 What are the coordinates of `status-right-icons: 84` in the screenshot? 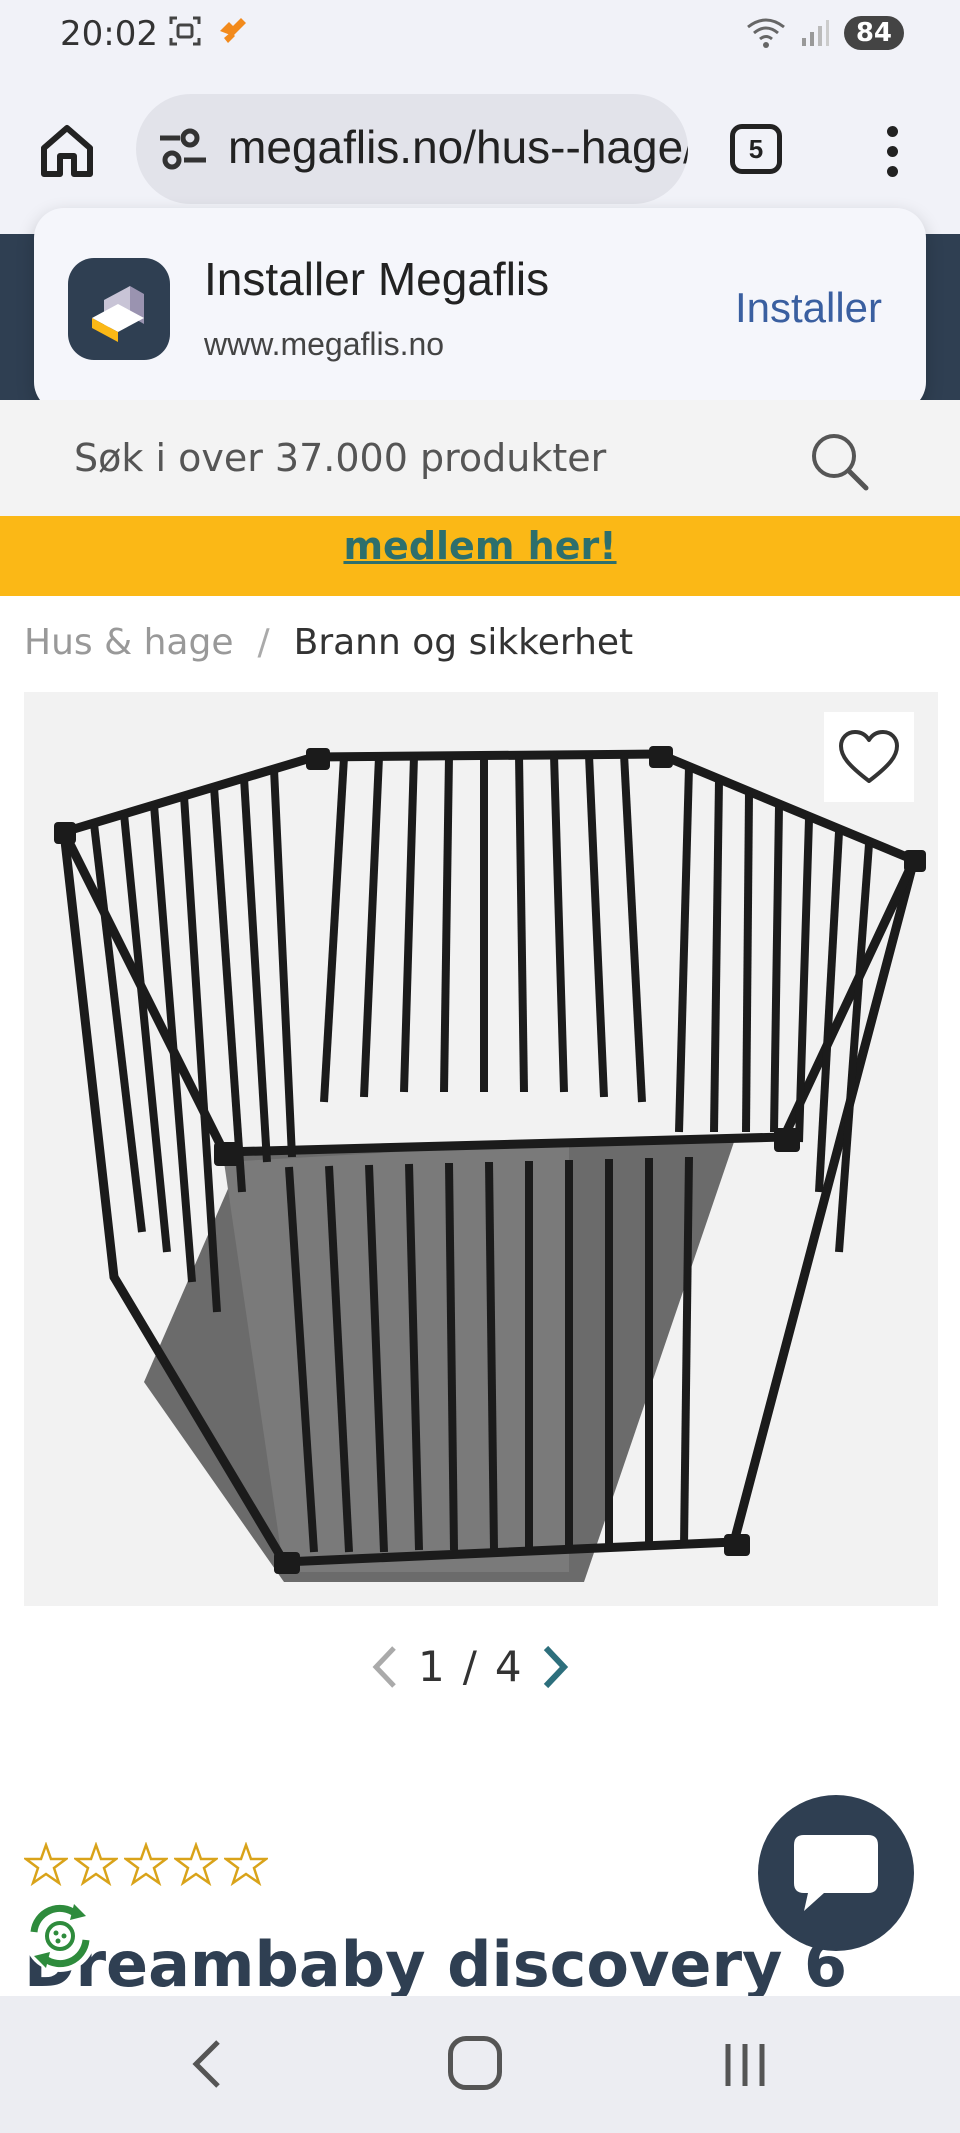 It's located at (825, 33).